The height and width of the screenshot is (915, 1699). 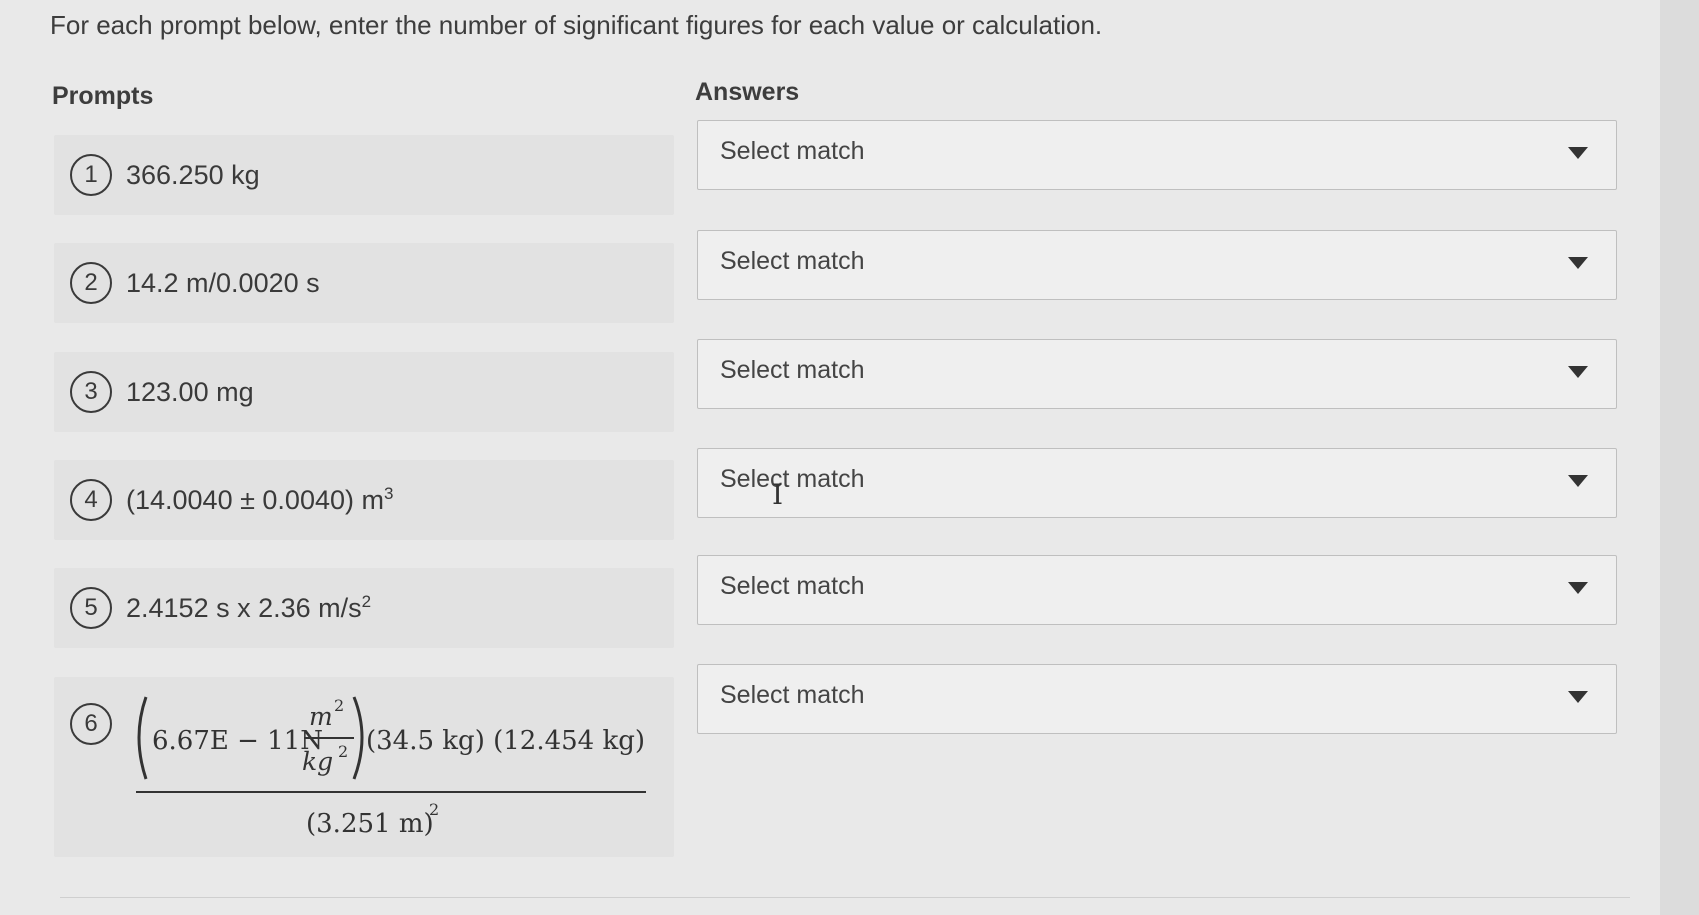 What do you see at coordinates (91, 392) in the screenshot?
I see `prompt-number-badge: 3` at bounding box center [91, 392].